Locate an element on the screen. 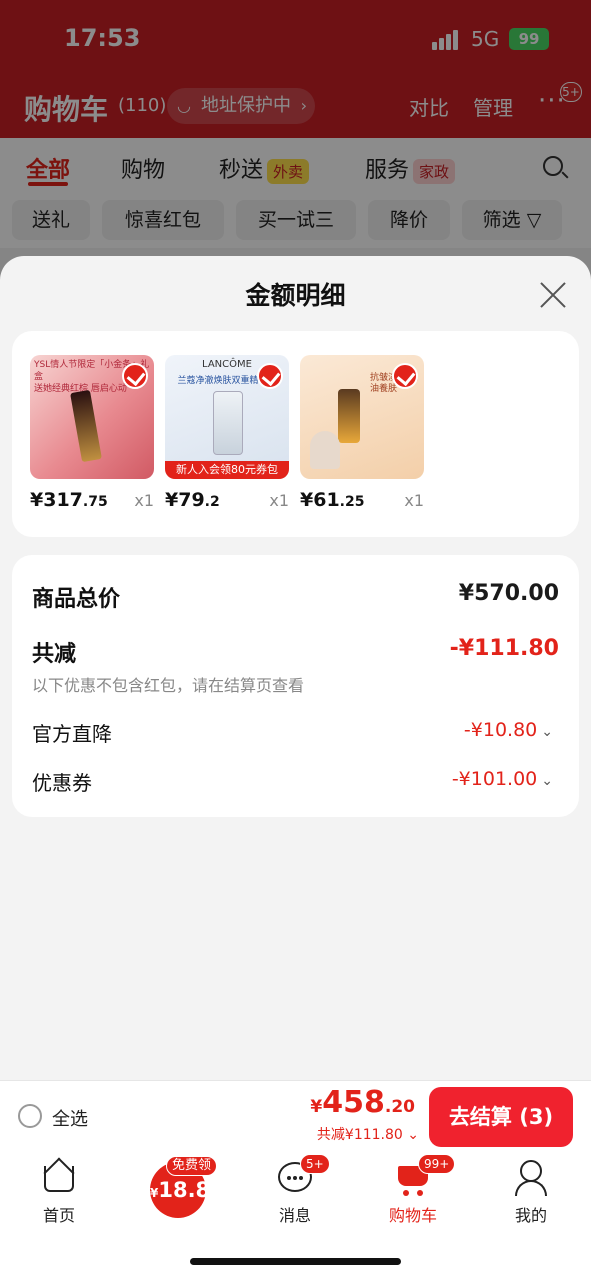 This screenshot has height=1280, width=591. total-reduce-toggle: 共减¥111.80 ⌄ is located at coordinates (368, 1134).